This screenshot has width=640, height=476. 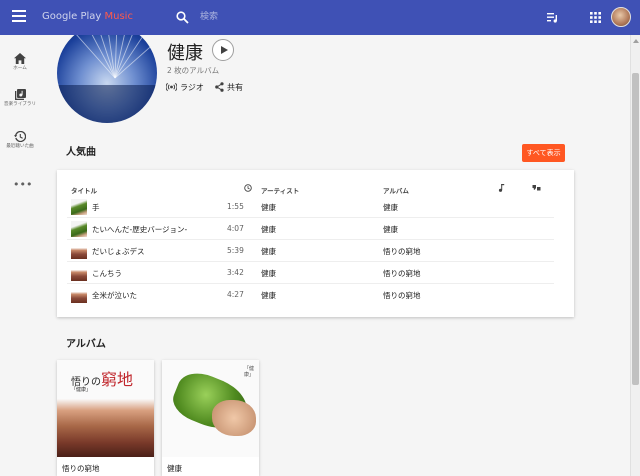 What do you see at coordinates (73, 16) in the screenshot?
I see `logo-text: Google Play` at bounding box center [73, 16].